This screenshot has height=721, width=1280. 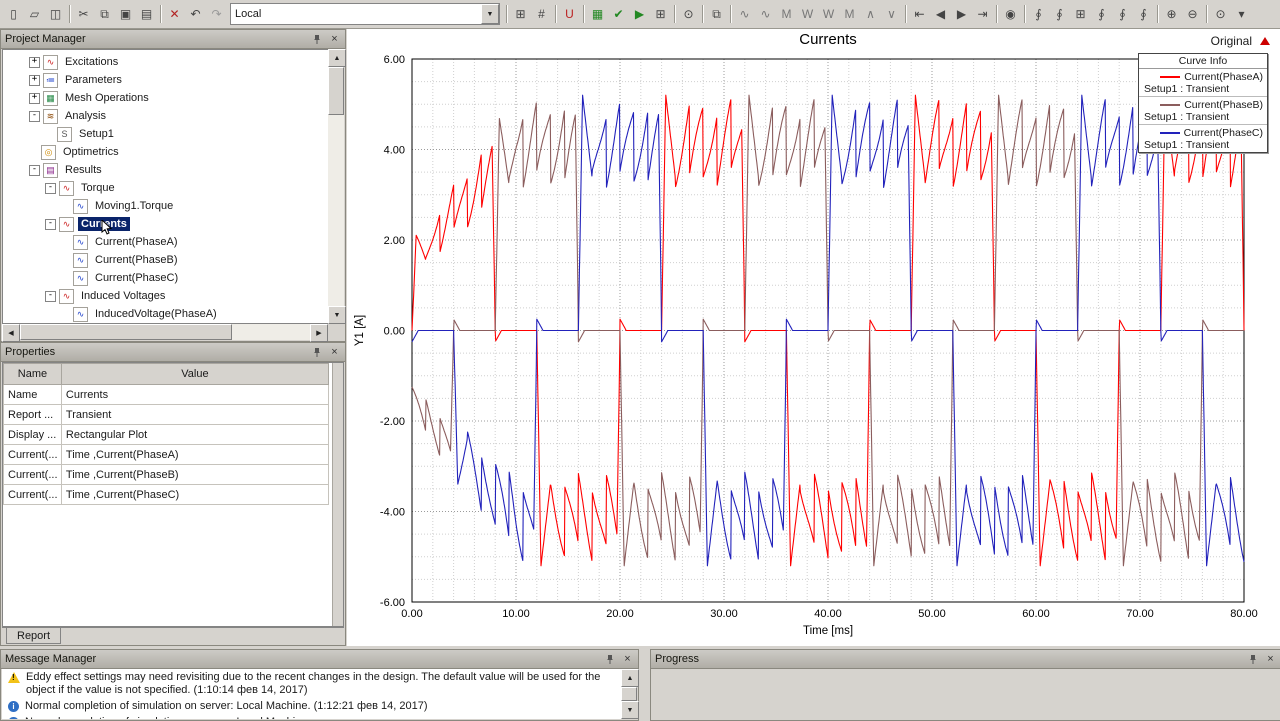 What do you see at coordinates (11, 333) in the screenshot?
I see `scroll-left-icon: ◀` at bounding box center [11, 333].